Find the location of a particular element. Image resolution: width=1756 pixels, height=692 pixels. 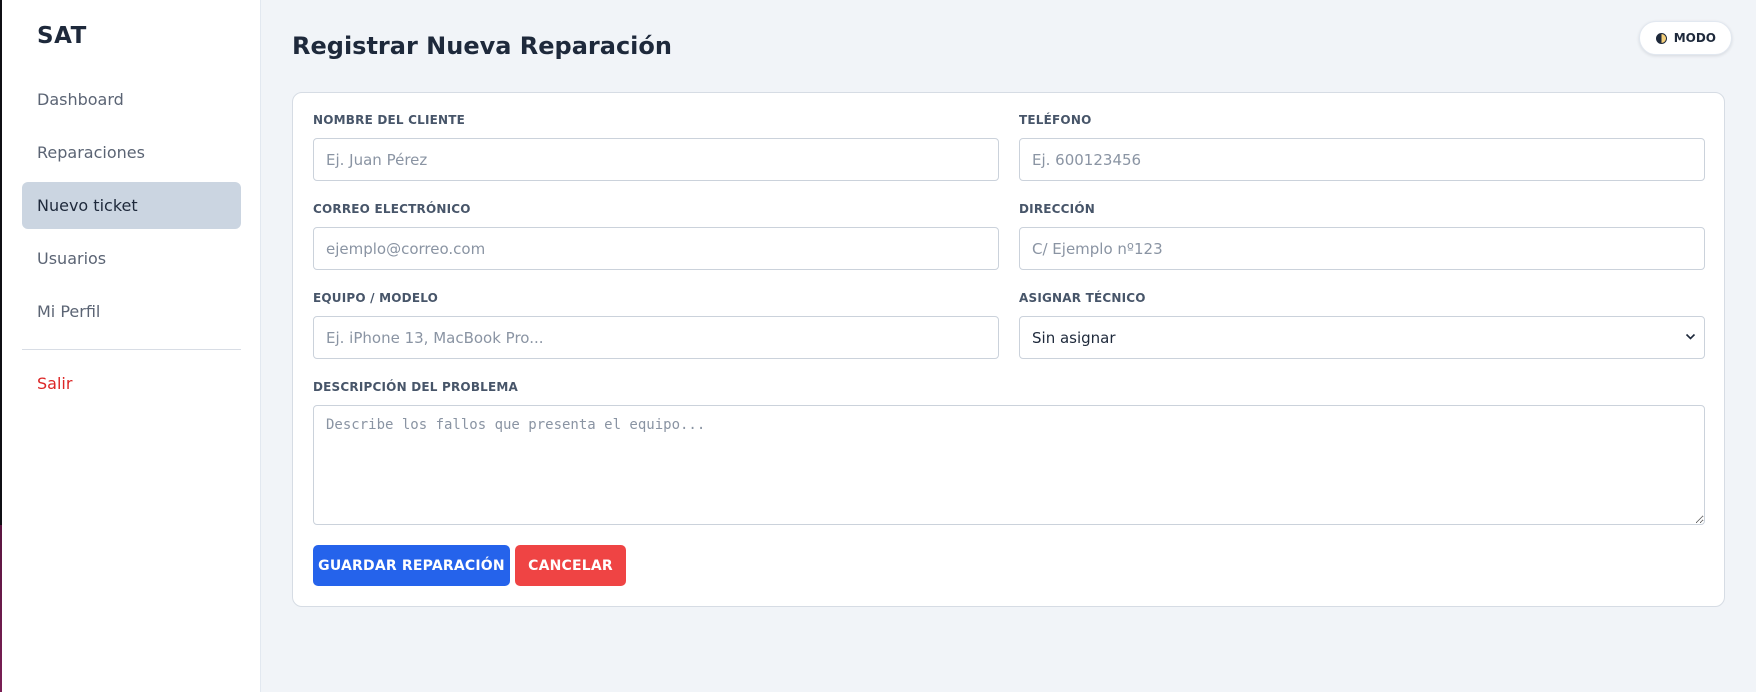

sidebar-item-dashboard: Dashboard is located at coordinates (131, 99).